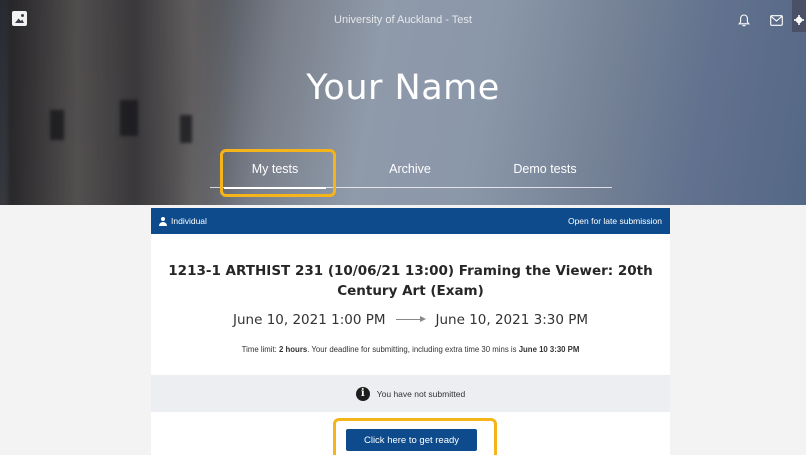  What do you see at coordinates (275, 188) in the screenshot?
I see `active-tab-indicator` at bounding box center [275, 188].